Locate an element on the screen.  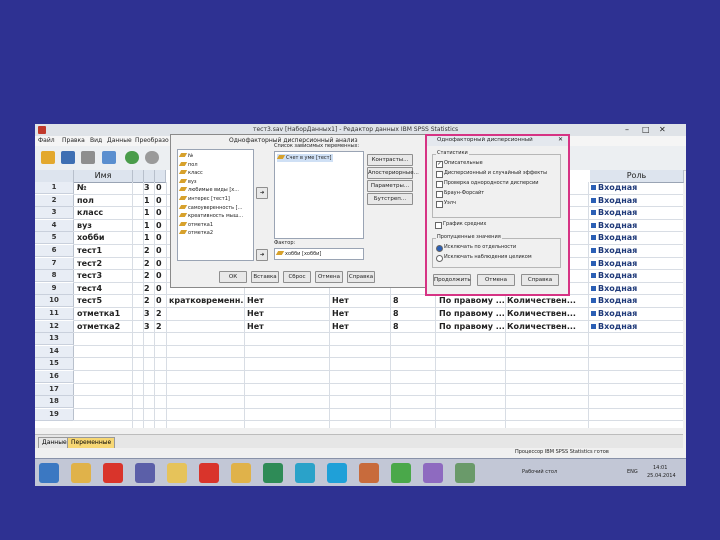
row-header: 19 is located at coordinates (54, 414).